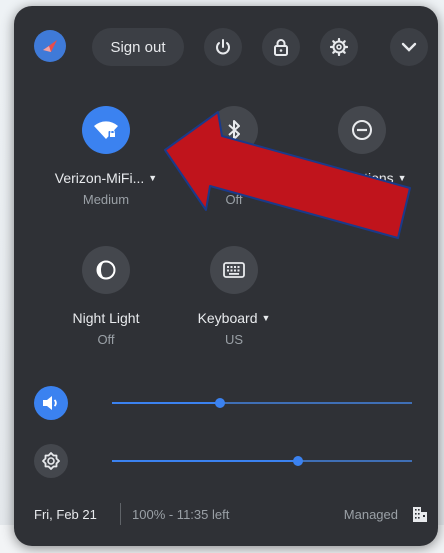 This screenshot has height=553, width=444. Describe the element at coordinates (234, 156) in the screenshot. I see `bluetooth-tile: Bluetooth ▼ Off` at that location.